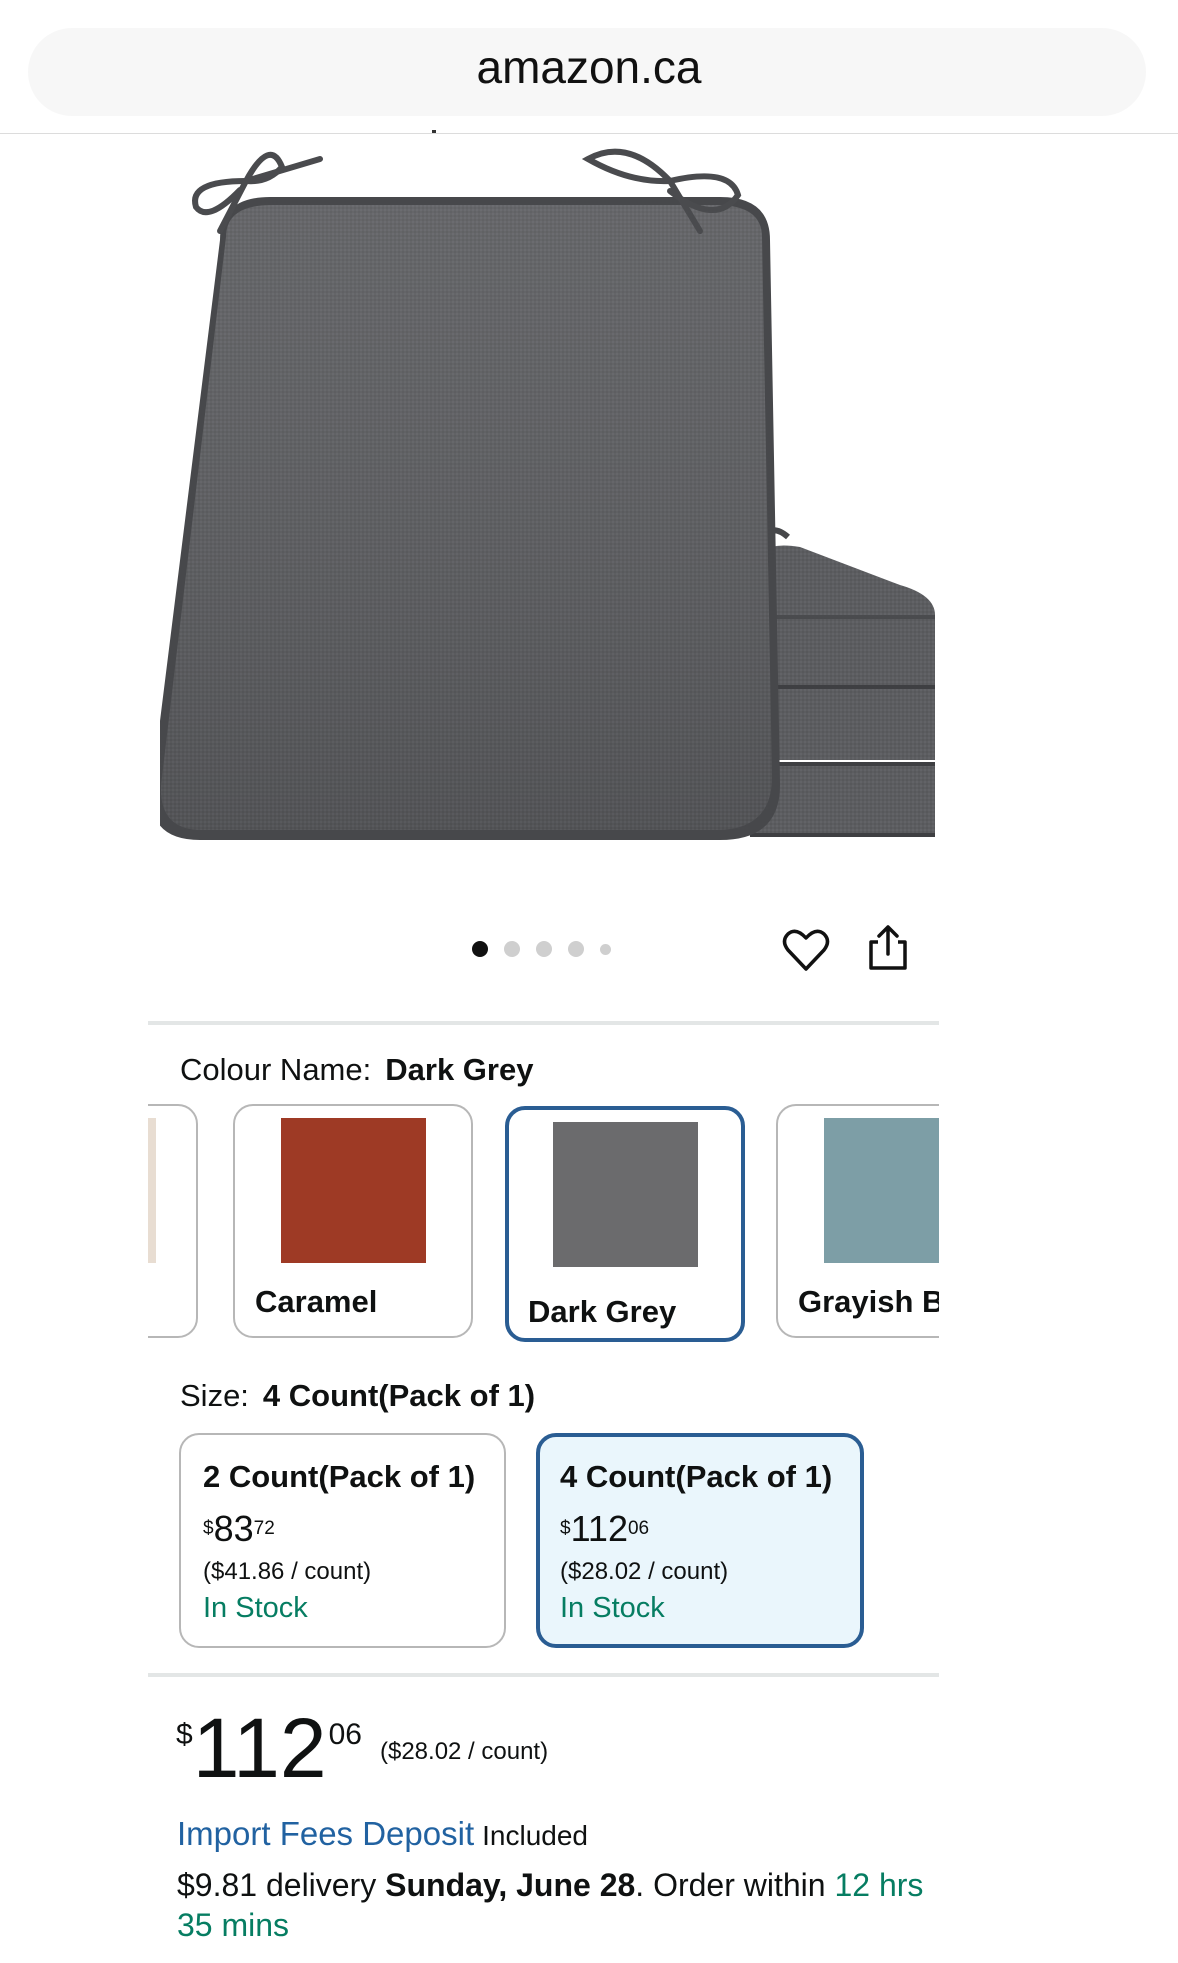 The height and width of the screenshot is (1963, 1178). What do you see at coordinates (339, 1476) in the screenshot?
I see `size-option-title: 2 Count(Pack of 1)` at bounding box center [339, 1476].